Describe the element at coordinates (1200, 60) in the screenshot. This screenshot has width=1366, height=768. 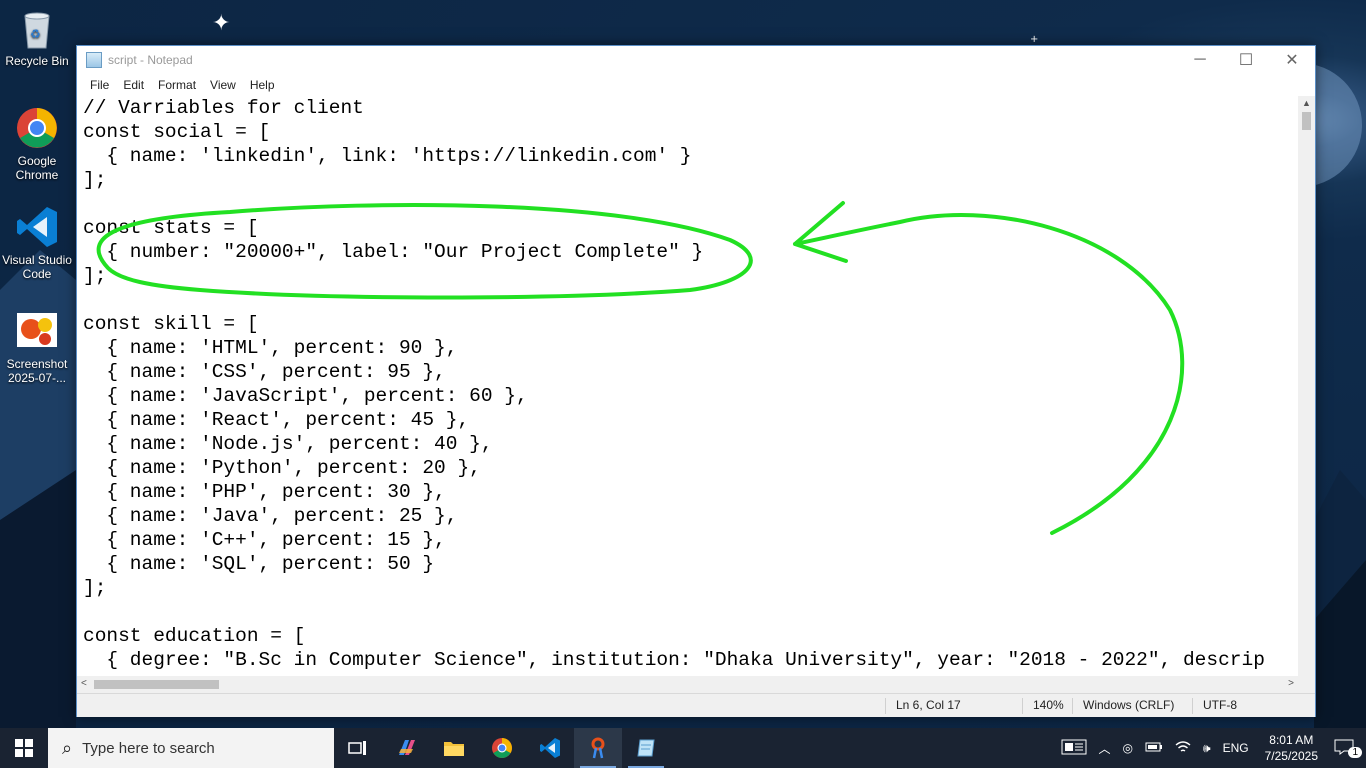
I see `minimize-icon: ─` at that location.